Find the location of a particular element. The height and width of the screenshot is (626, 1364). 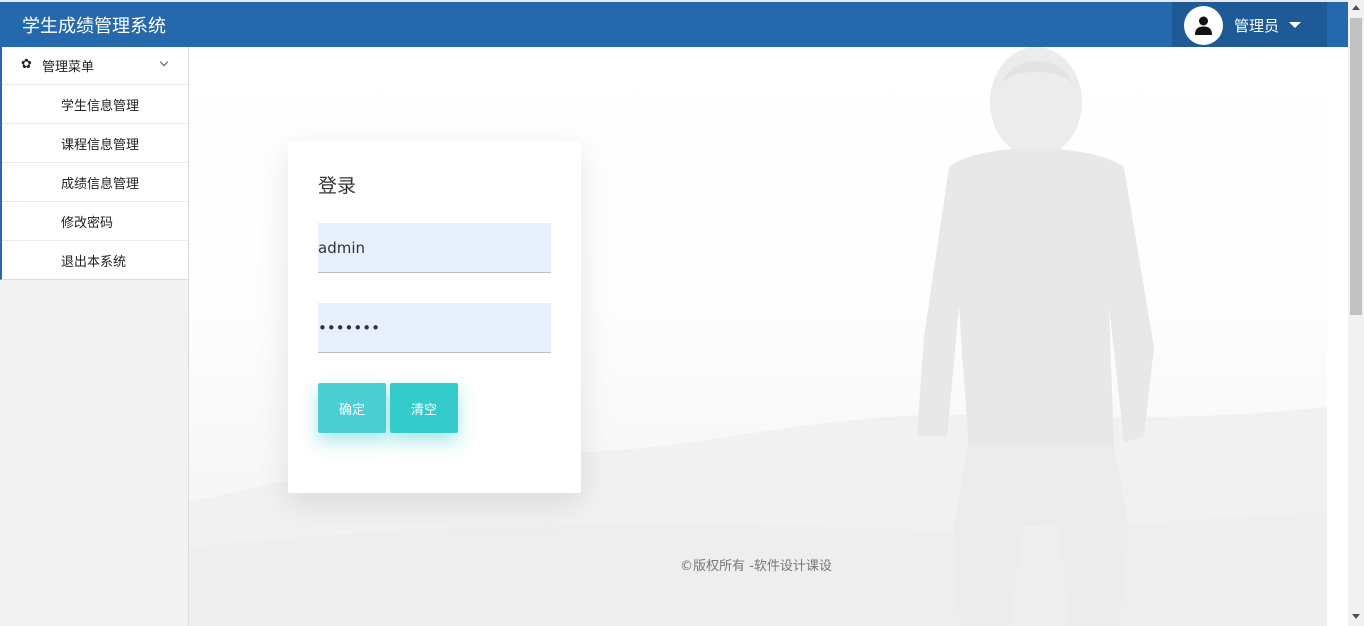

username-input is located at coordinates (434, 248).